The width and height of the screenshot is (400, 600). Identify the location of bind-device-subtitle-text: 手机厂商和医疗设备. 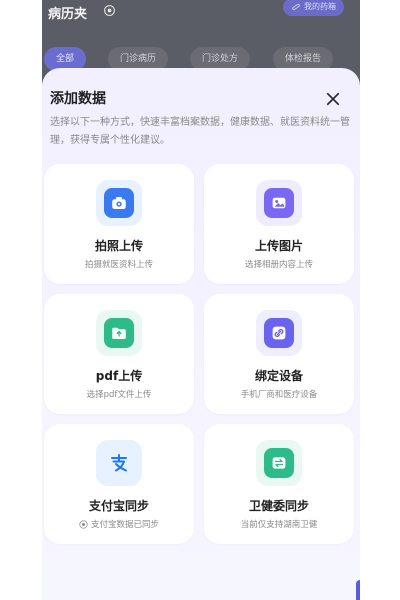
(279, 395).